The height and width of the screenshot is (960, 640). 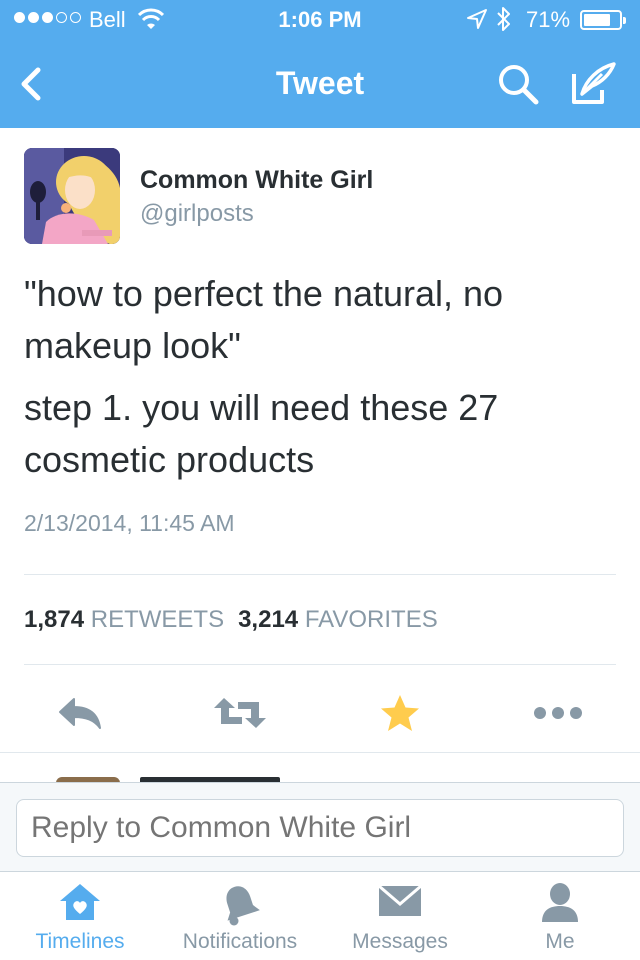 I want to click on retweet-icon, so click(x=240, y=713).